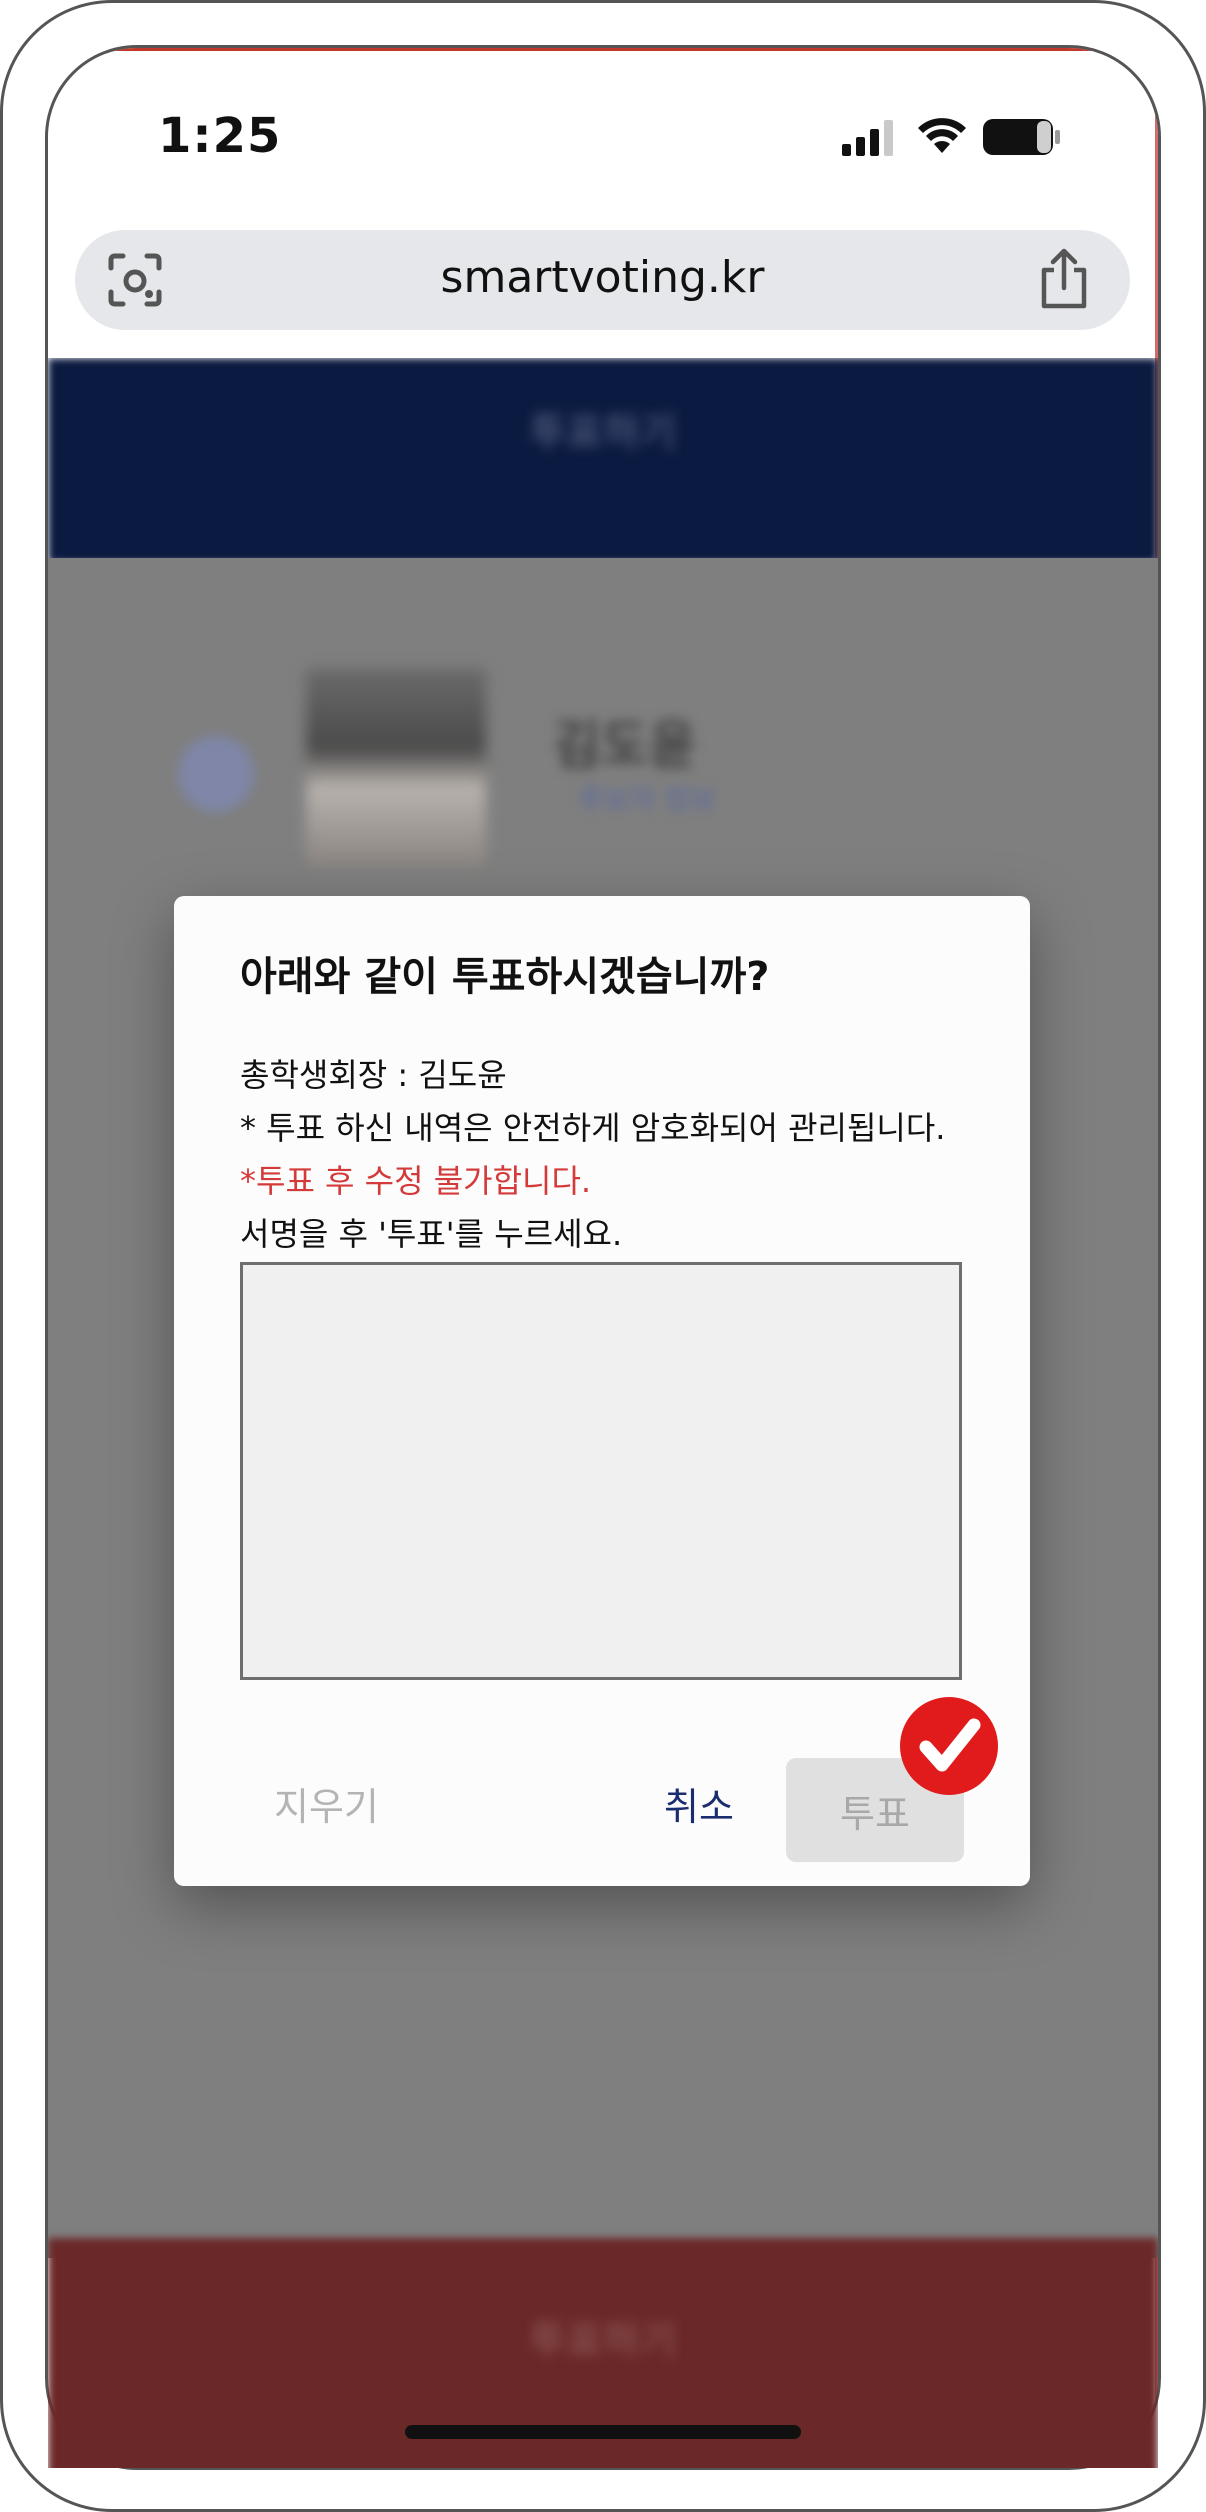  I want to click on battery-icon, so click(1021, 137).